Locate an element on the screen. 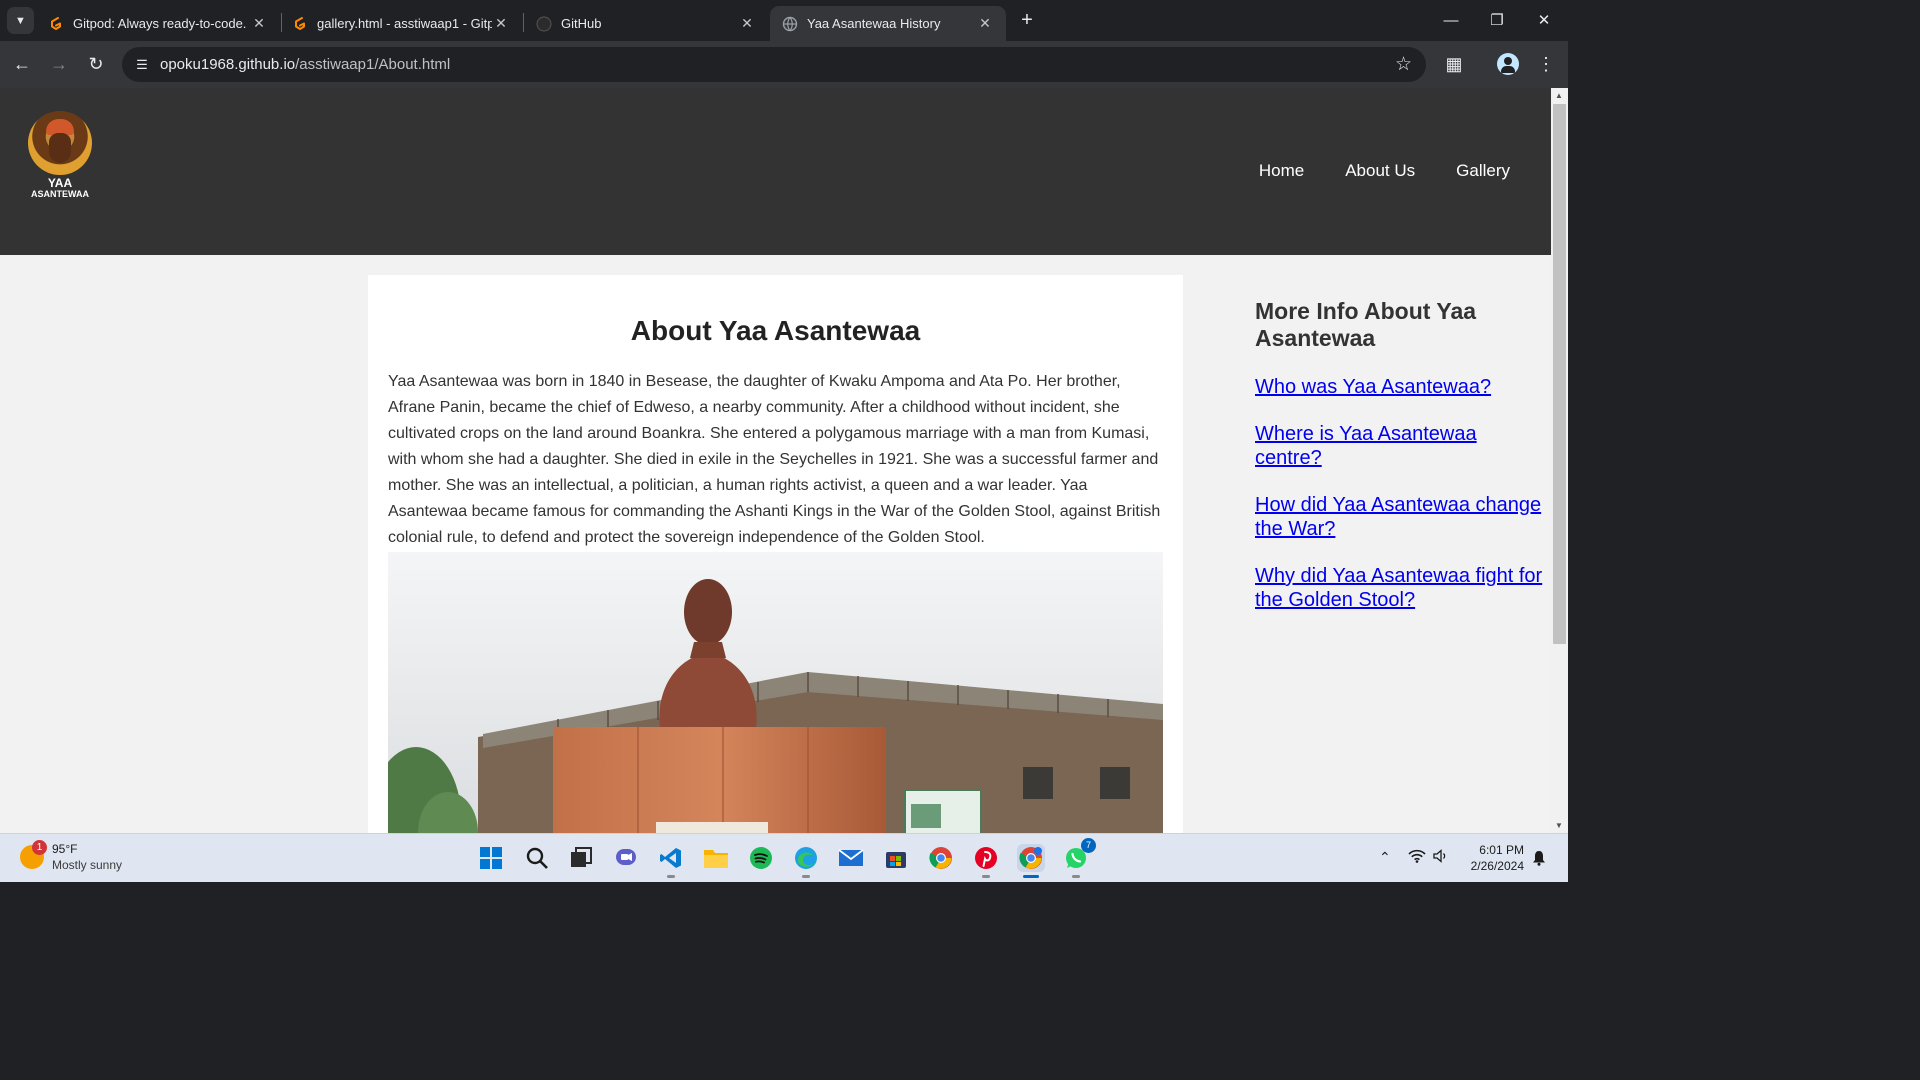 The image size is (1920, 1080). sidebar-link-who: Who was Yaa Asantewaa? is located at coordinates (1400, 387).